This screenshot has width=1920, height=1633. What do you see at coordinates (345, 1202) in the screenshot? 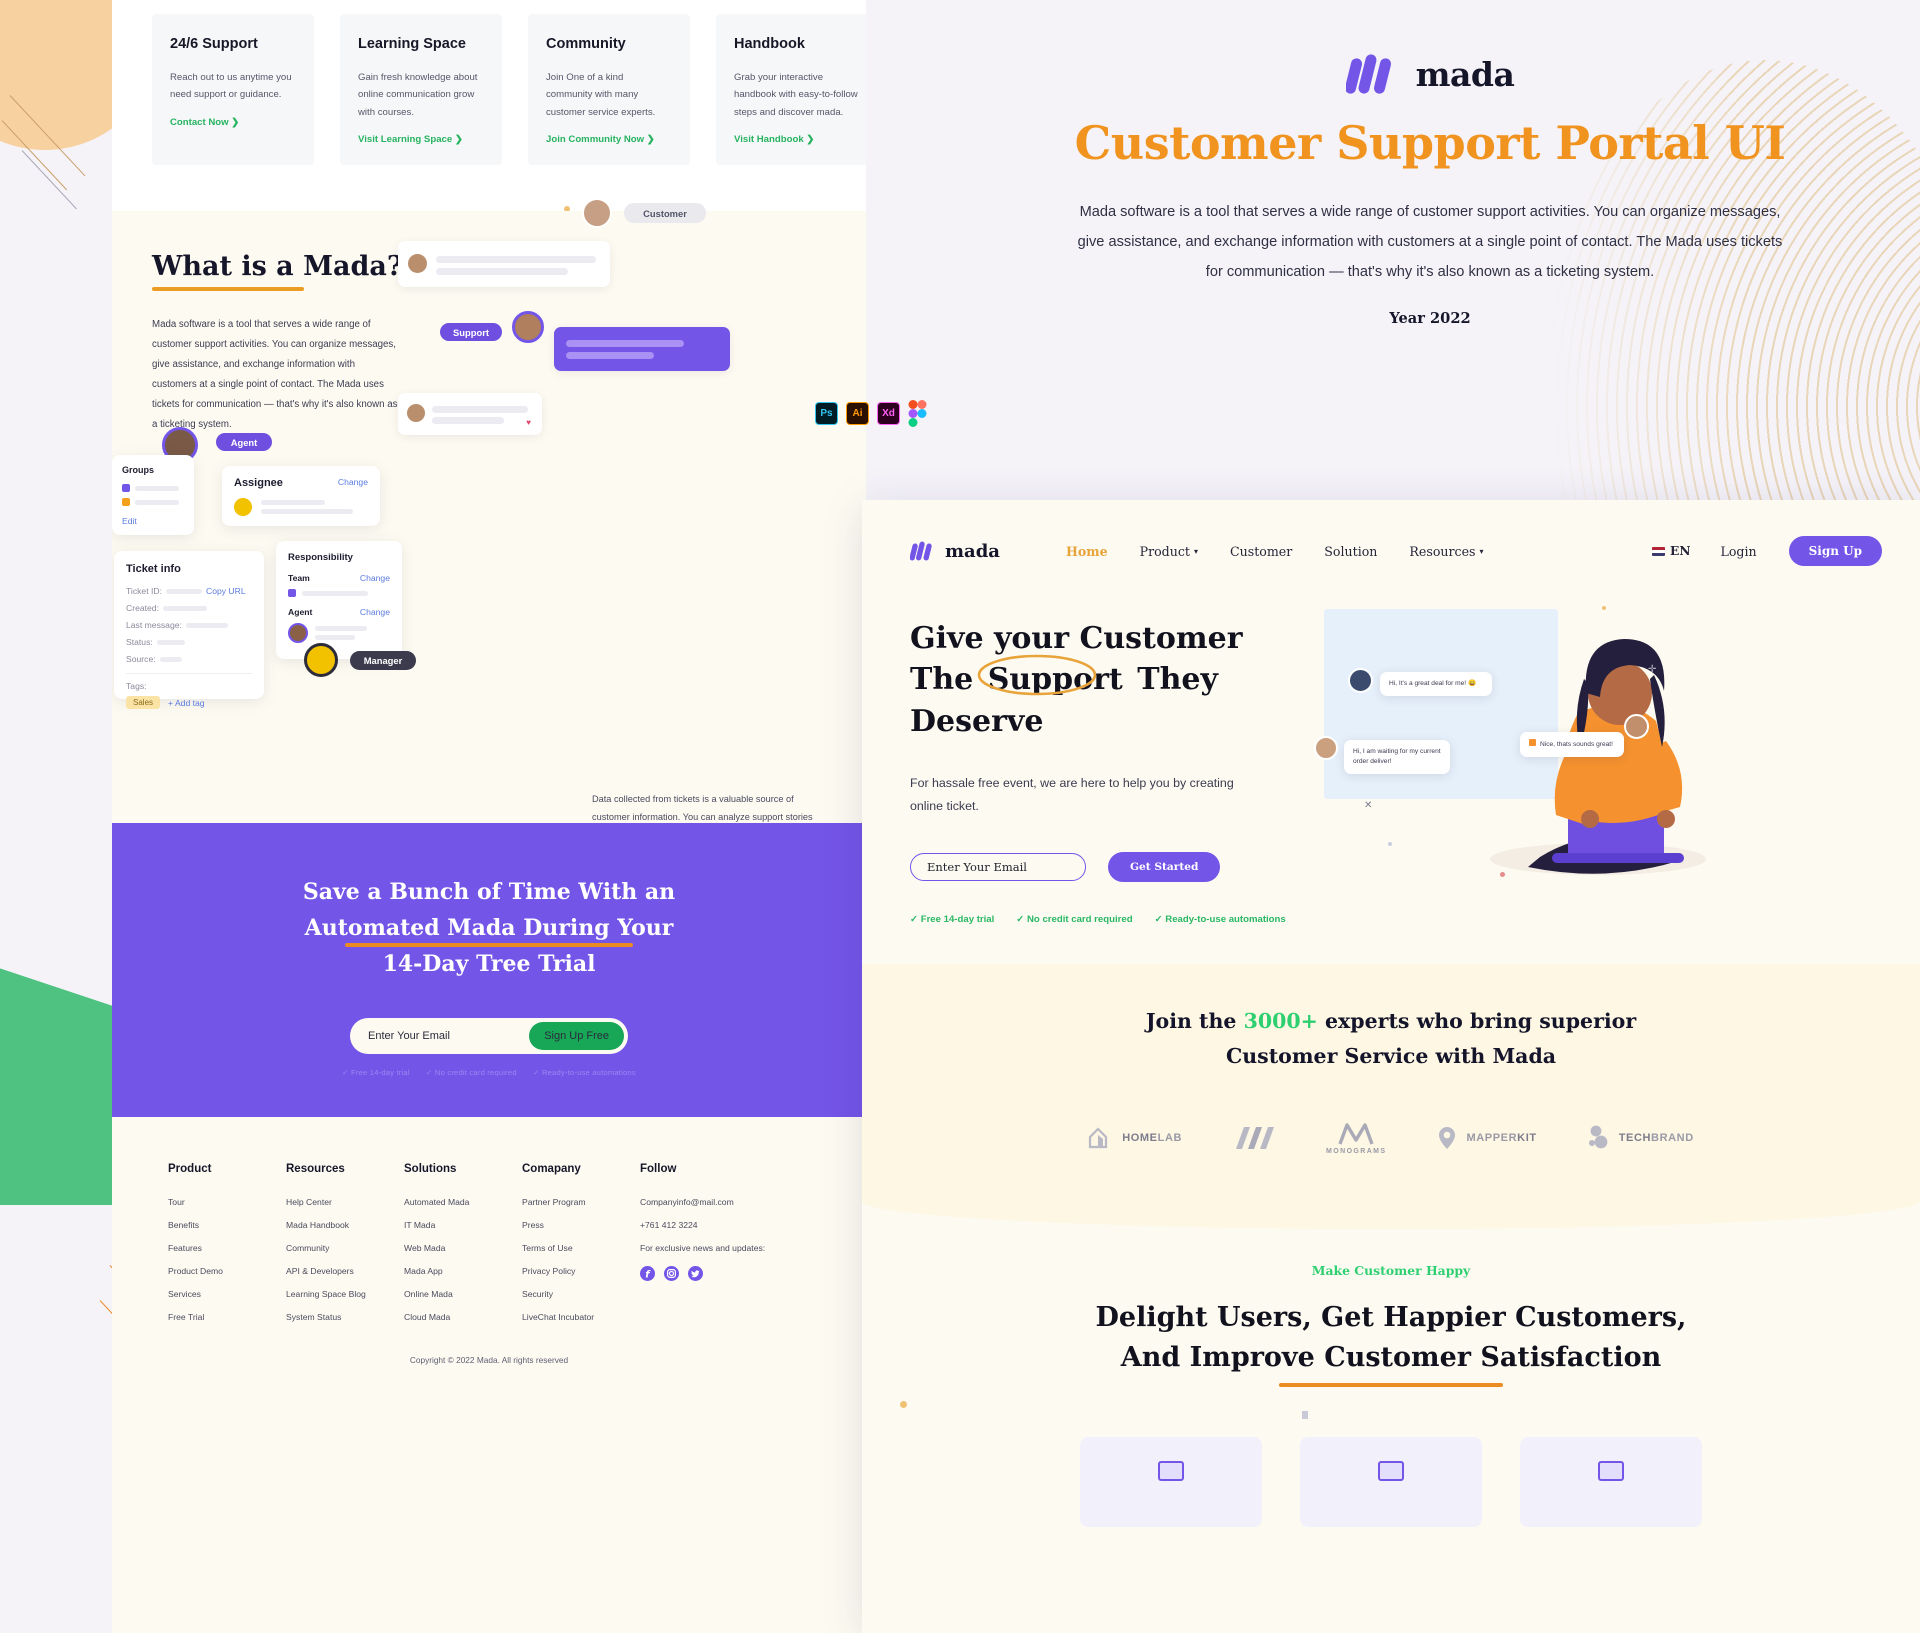
I see `footer-link: Help Center` at bounding box center [345, 1202].